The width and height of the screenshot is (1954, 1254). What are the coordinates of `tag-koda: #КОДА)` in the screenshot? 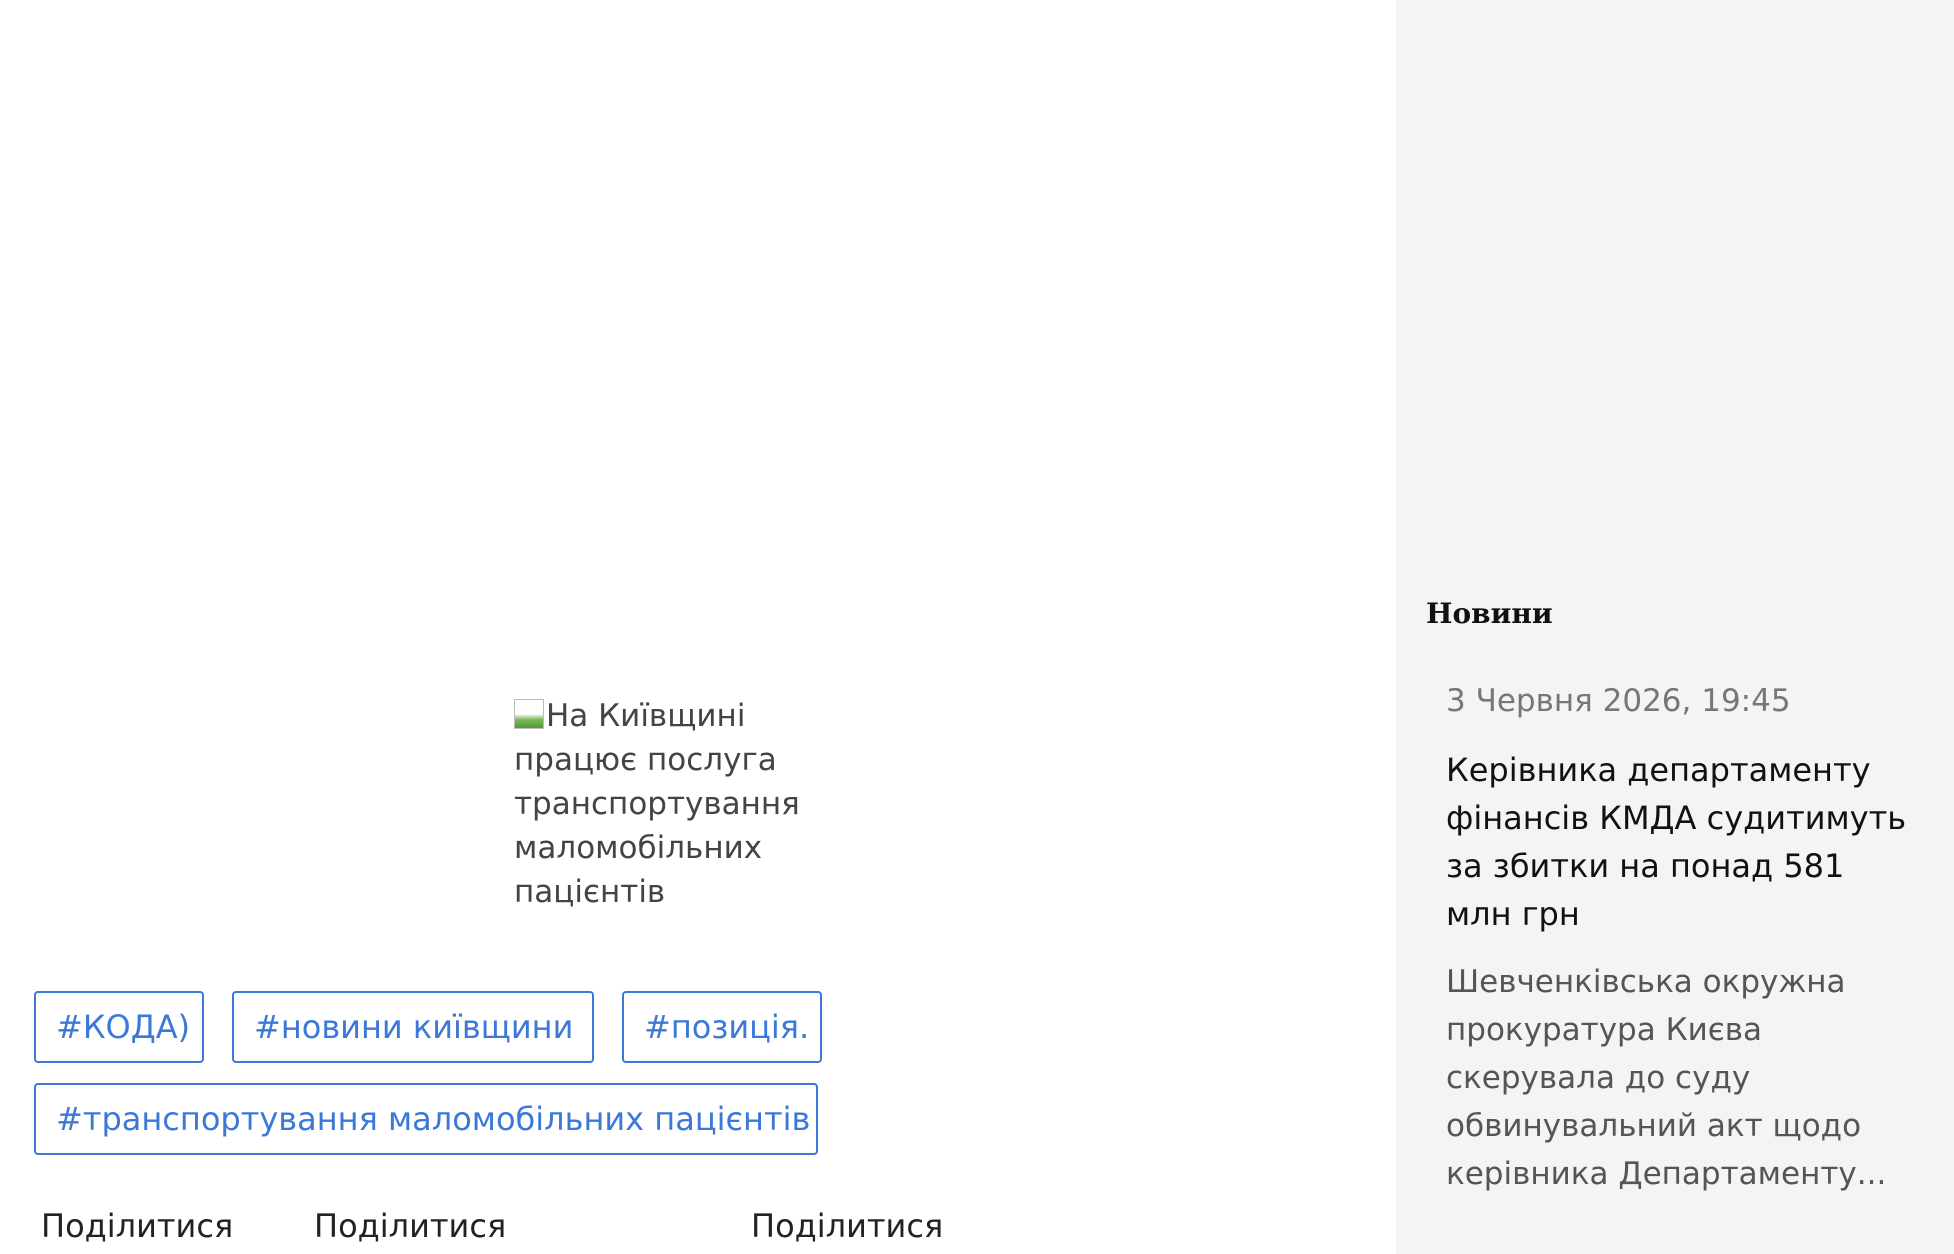 It's located at (119, 1027).